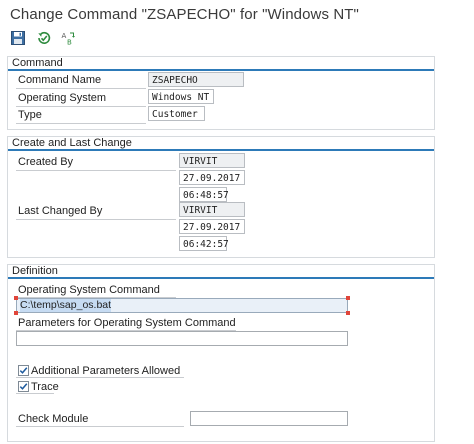 The height and width of the screenshot is (444, 474). I want to click on svg-text: B, so click(69, 43).